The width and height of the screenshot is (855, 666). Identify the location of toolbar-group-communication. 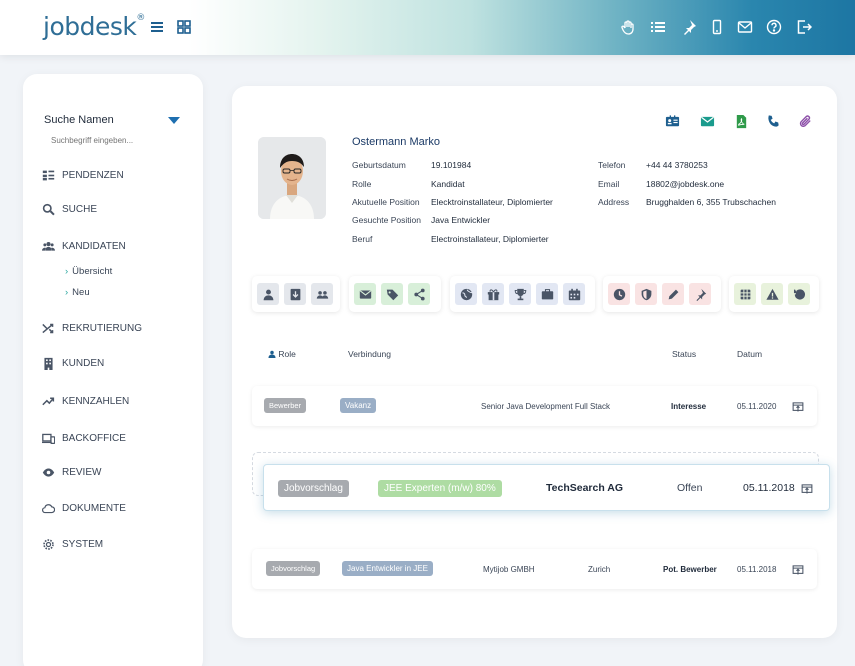
(395, 294).